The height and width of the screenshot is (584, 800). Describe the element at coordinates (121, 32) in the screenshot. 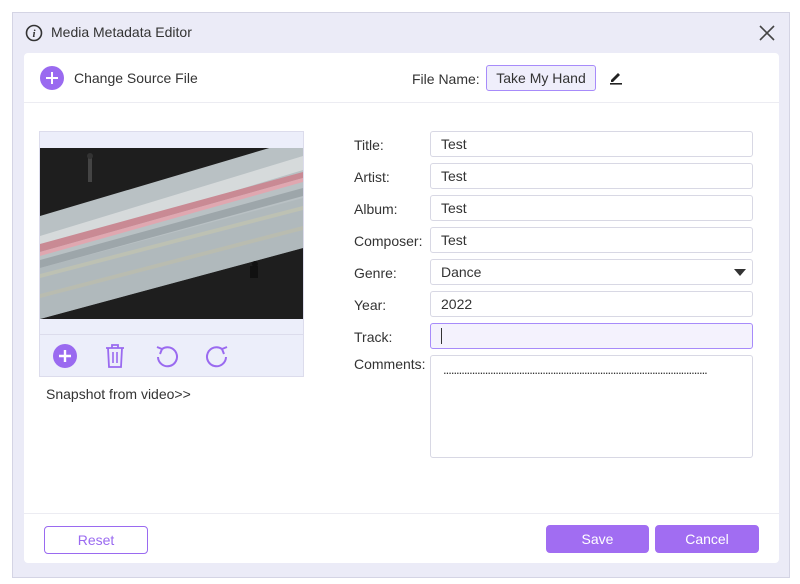

I see `window-title: Media Metadata Editor` at that location.